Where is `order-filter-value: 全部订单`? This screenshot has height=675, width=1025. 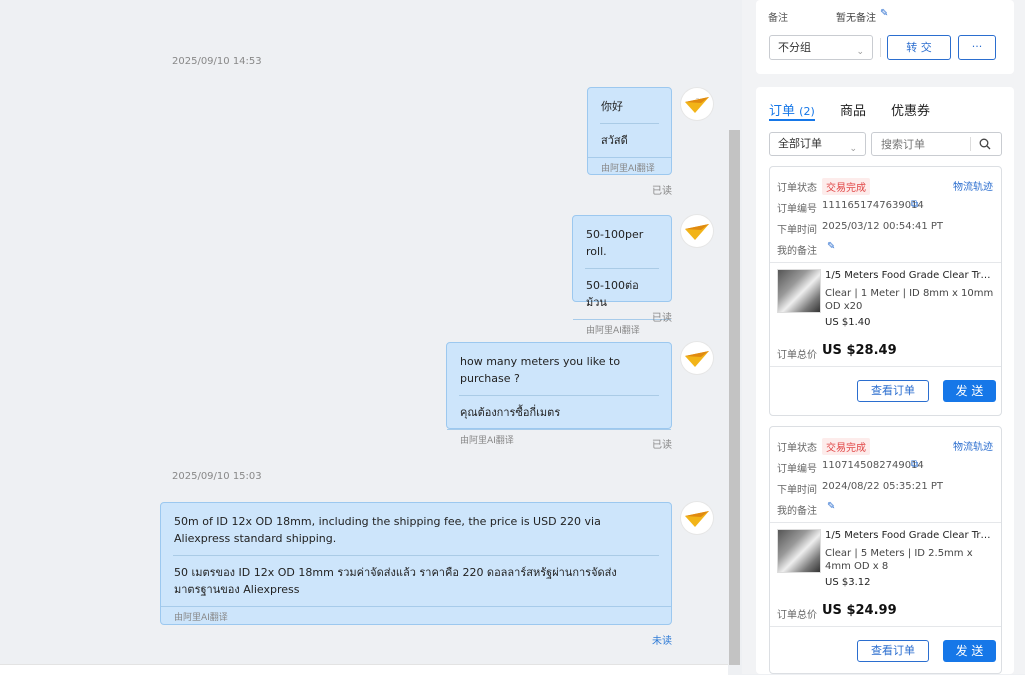 order-filter-value: 全部订单 is located at coordinates (800, 143).